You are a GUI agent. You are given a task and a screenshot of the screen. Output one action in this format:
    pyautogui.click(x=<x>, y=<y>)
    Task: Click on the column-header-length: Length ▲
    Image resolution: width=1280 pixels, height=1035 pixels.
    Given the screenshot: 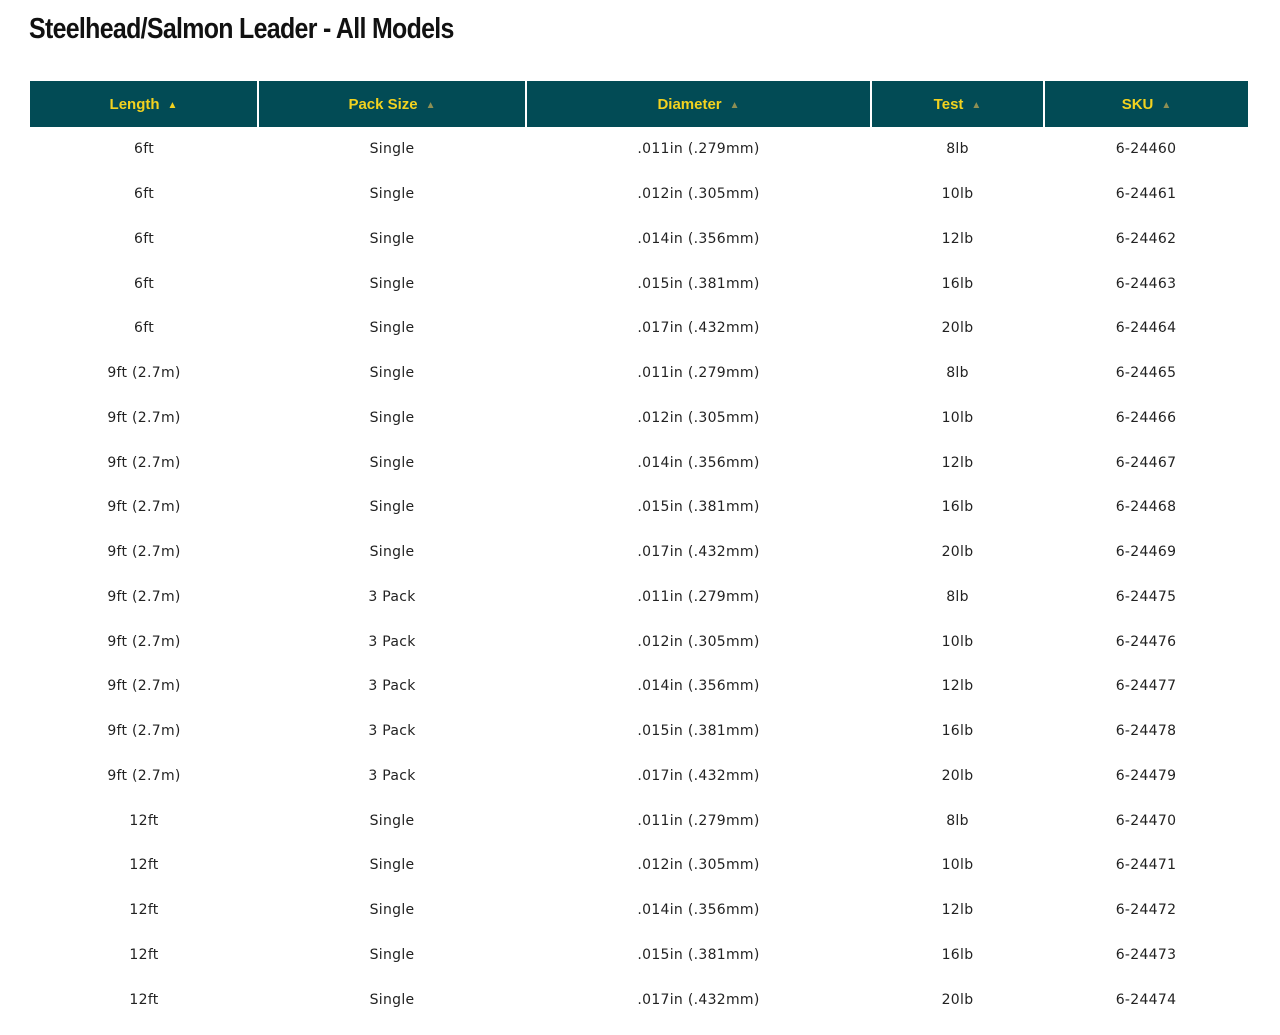 What is the action you would take?
    pyautogui.click(x=144, y=104)
    